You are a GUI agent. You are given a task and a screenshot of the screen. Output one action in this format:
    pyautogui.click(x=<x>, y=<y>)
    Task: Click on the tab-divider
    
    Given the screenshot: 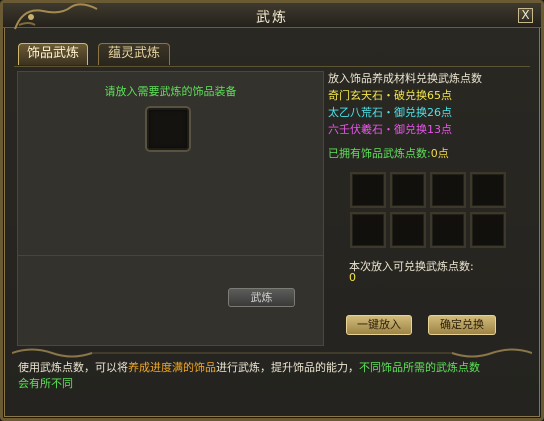 What is the action you would take?
    pyautogui.click(x=272, y=66)
    